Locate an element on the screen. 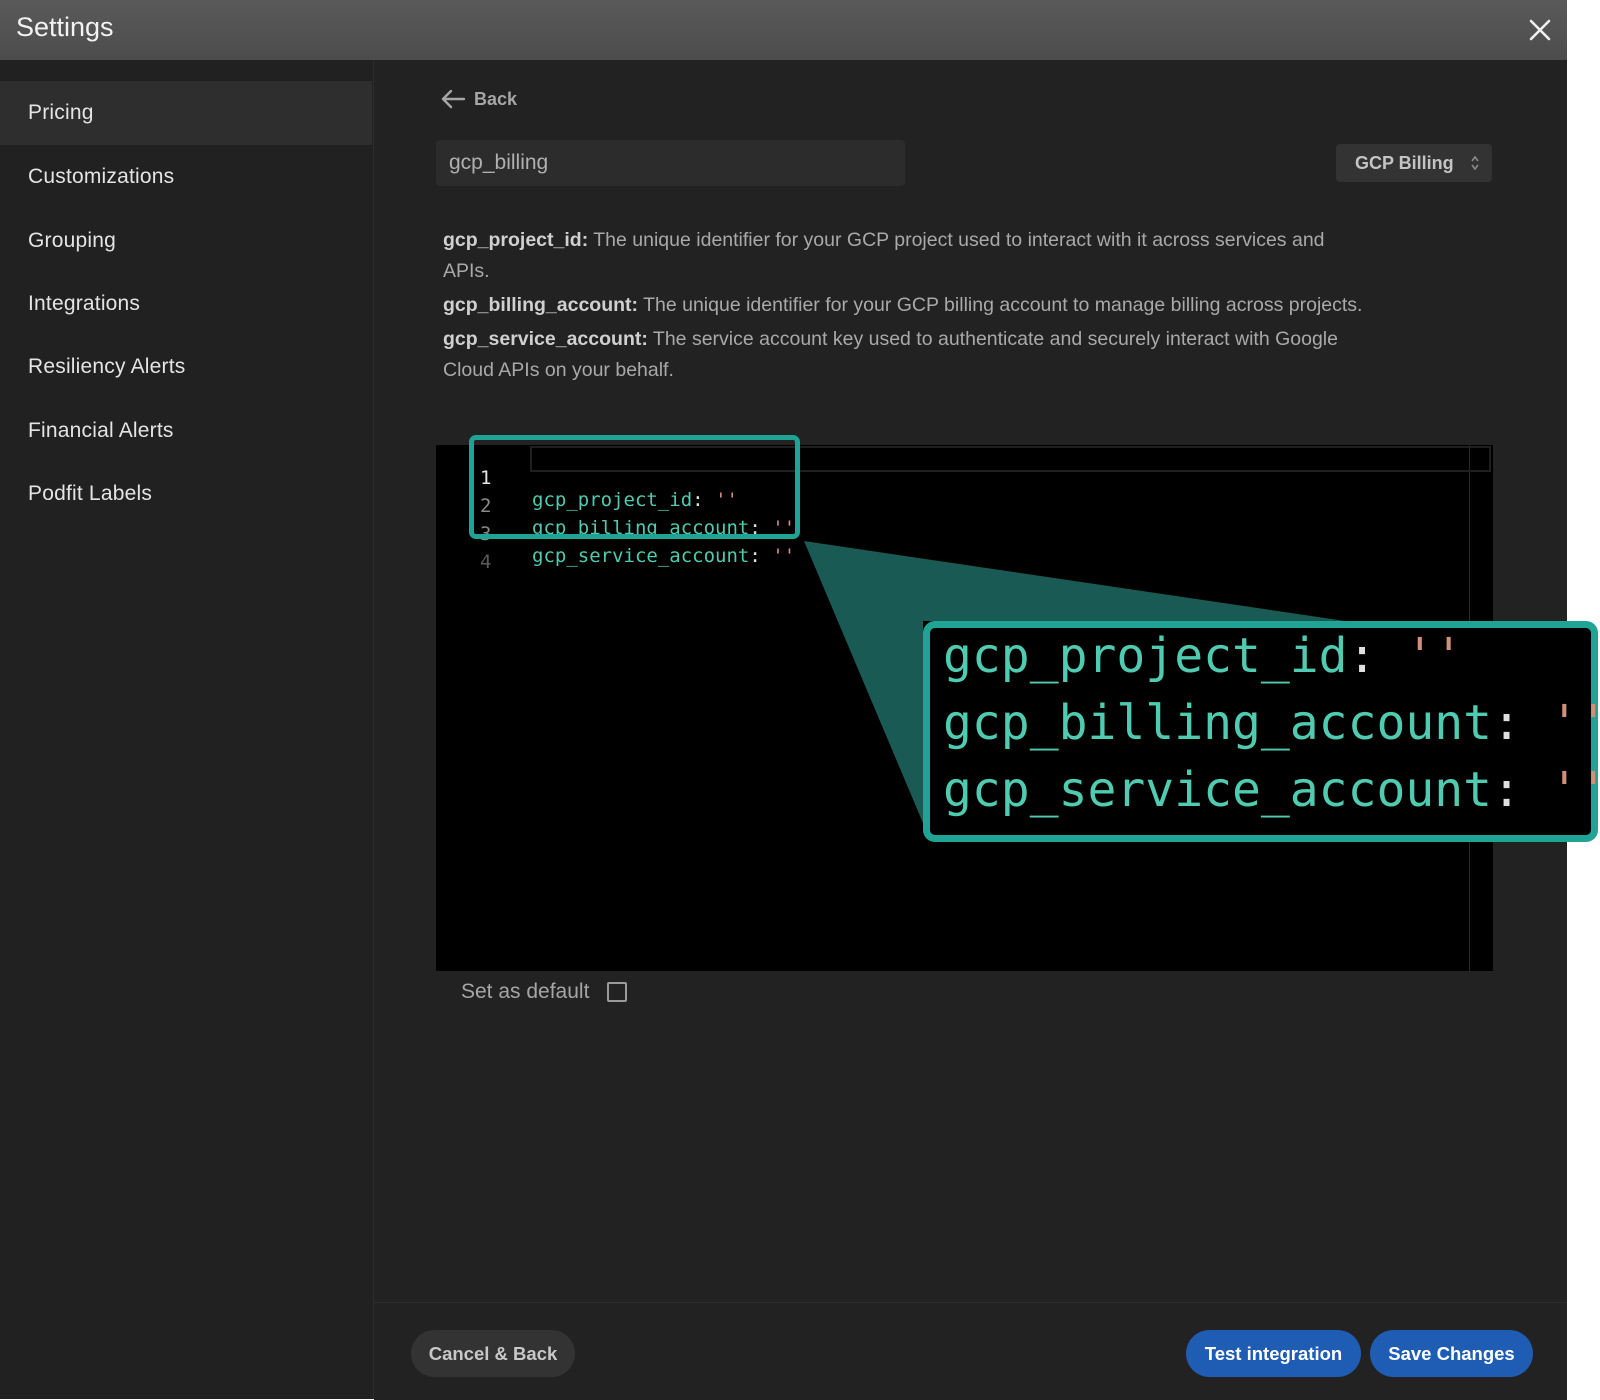 The image size is (1600, 1400). integration-type-select: GCP Billing is located at coordinates (1414, 163).